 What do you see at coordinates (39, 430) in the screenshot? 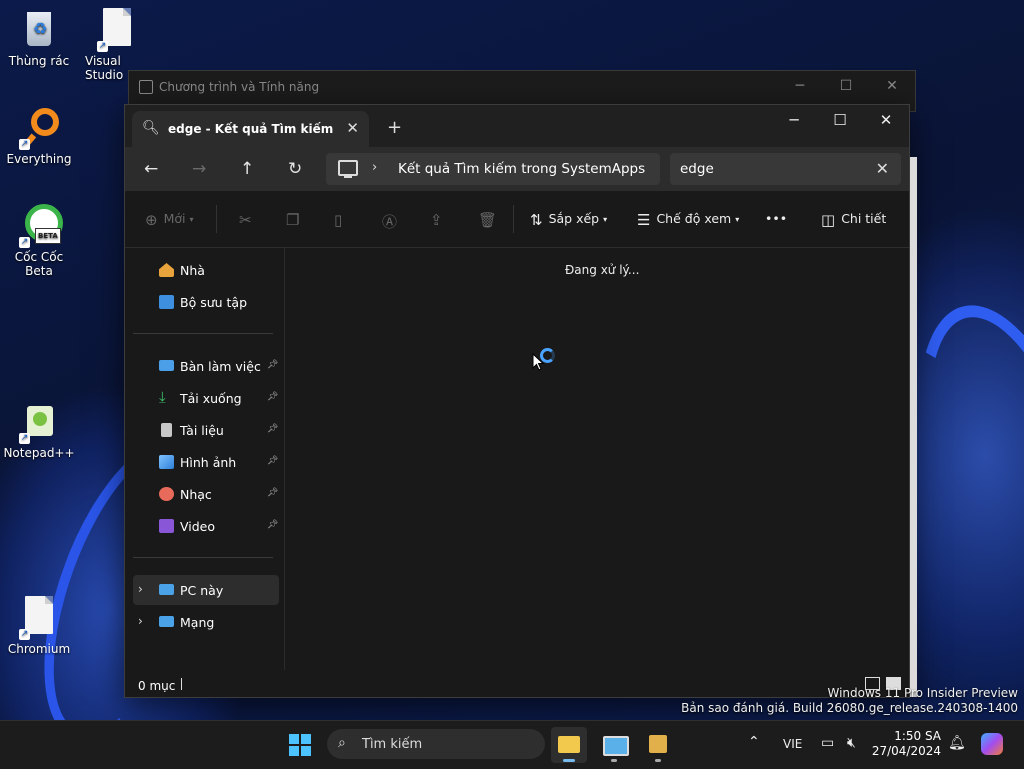
I see `desktop-icon-notepadplusplus: ↗ Notepad++` at bounding box center [39, 430].